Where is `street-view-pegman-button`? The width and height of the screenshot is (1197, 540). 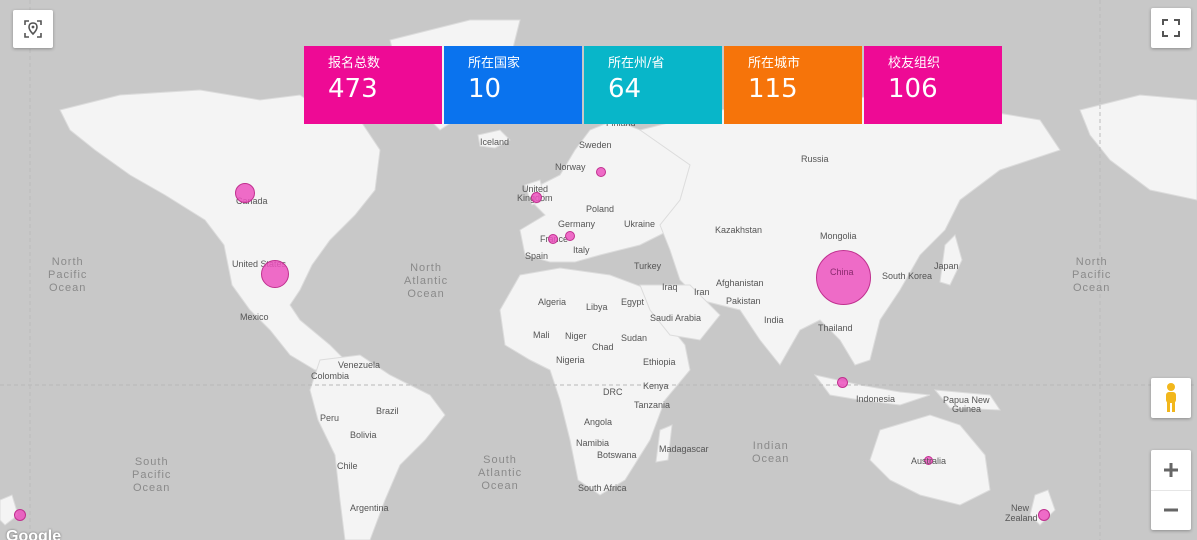 street-view-pegman-button is located at coordinates (1171, 398).